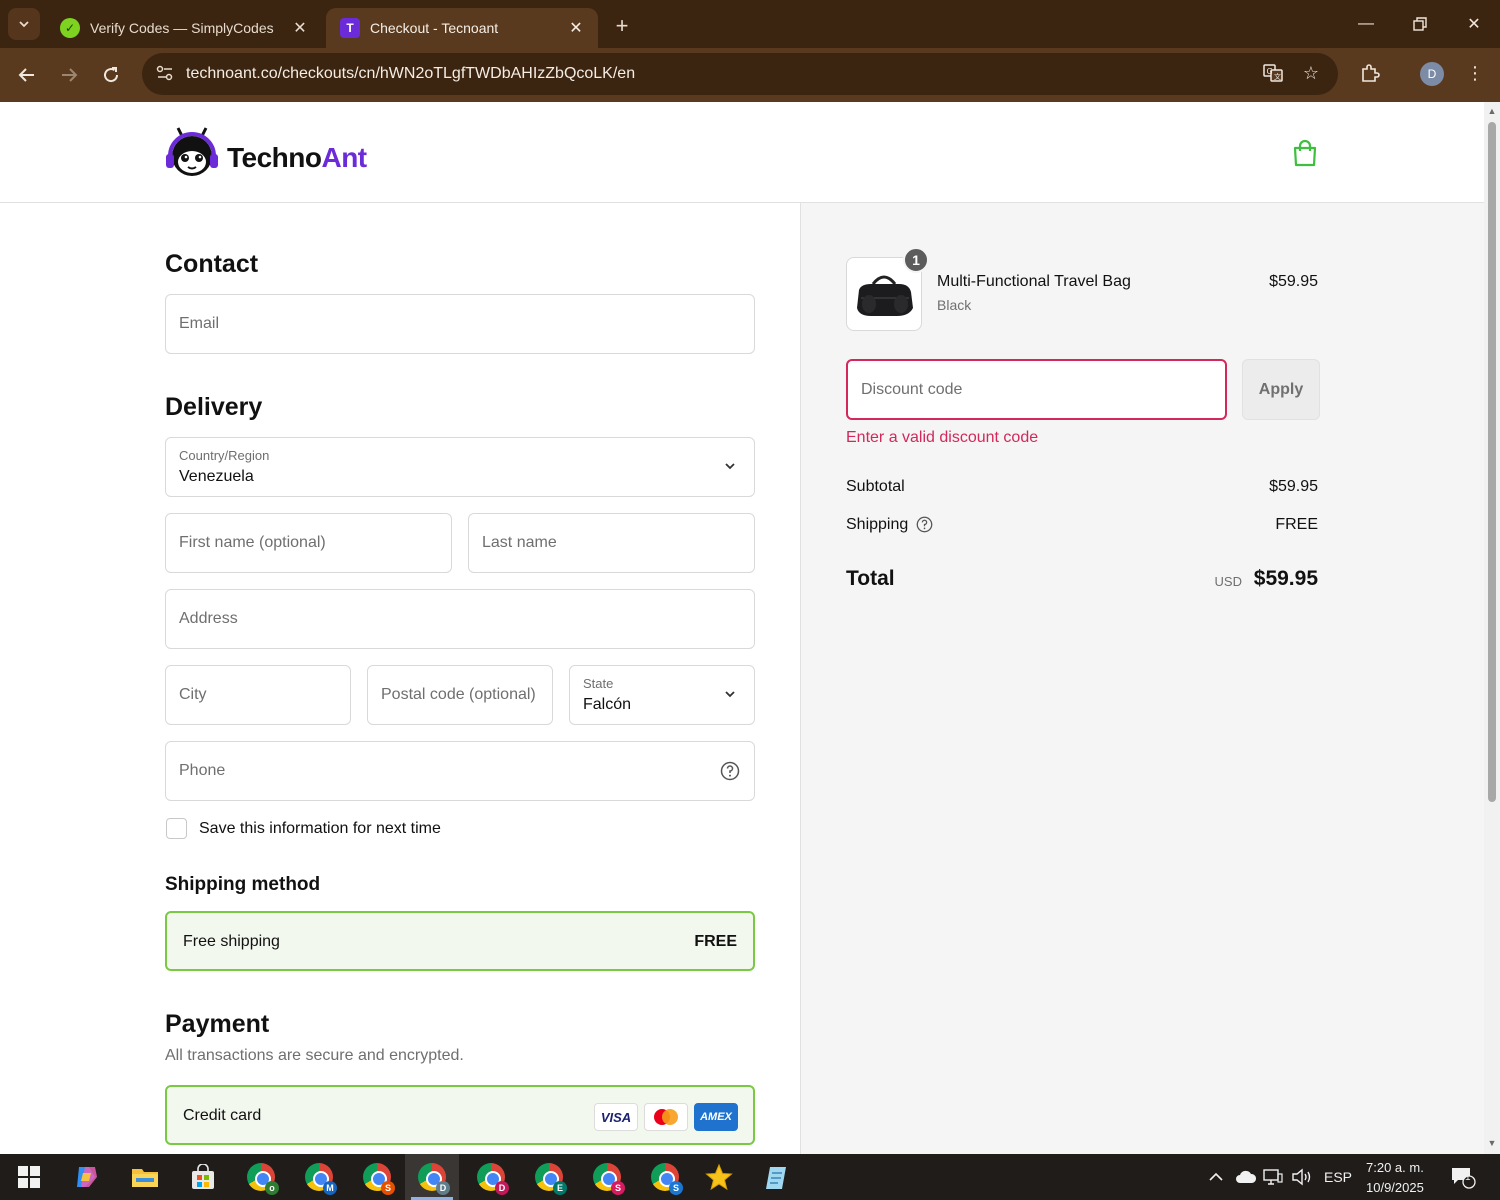 This screenshot has height=1200, width=1500. What do you see at coordinates (176, 828) in the screenshot?
I see `save-info-checkbox` at bounding box center [176, 828].